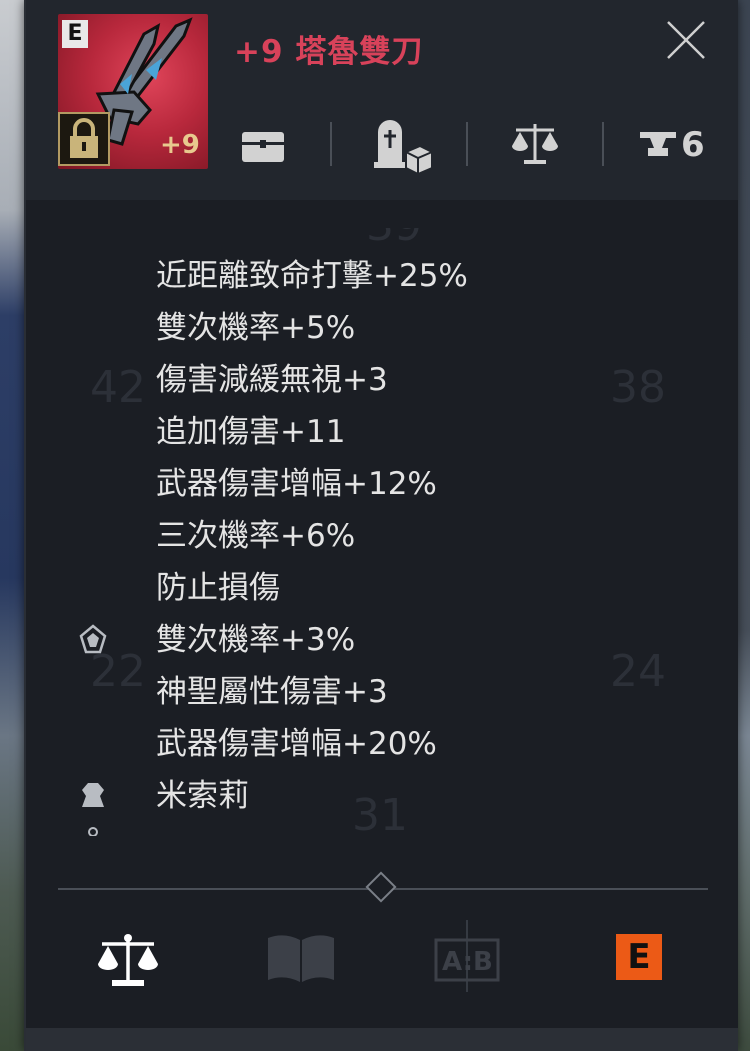  What do you see at coordinates (638, 671) in the screenshot?
I see `watermark-number: 24` at bounding box center [638, 671].